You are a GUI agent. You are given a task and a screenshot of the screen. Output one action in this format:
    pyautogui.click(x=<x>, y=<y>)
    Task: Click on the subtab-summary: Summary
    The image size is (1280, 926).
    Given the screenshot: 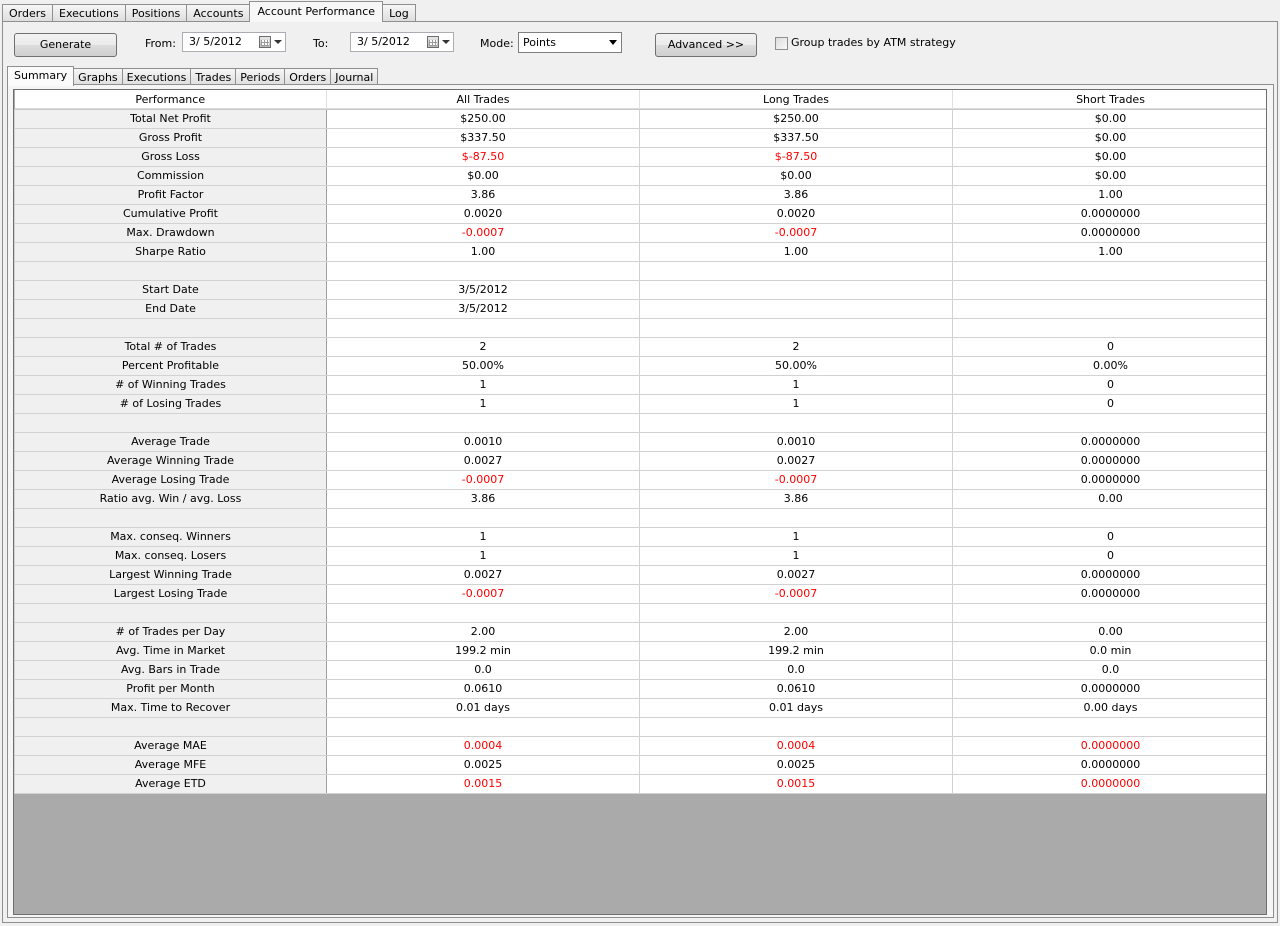 What is the action you would take?
    pyautogui.click(x=41, y=76)
    